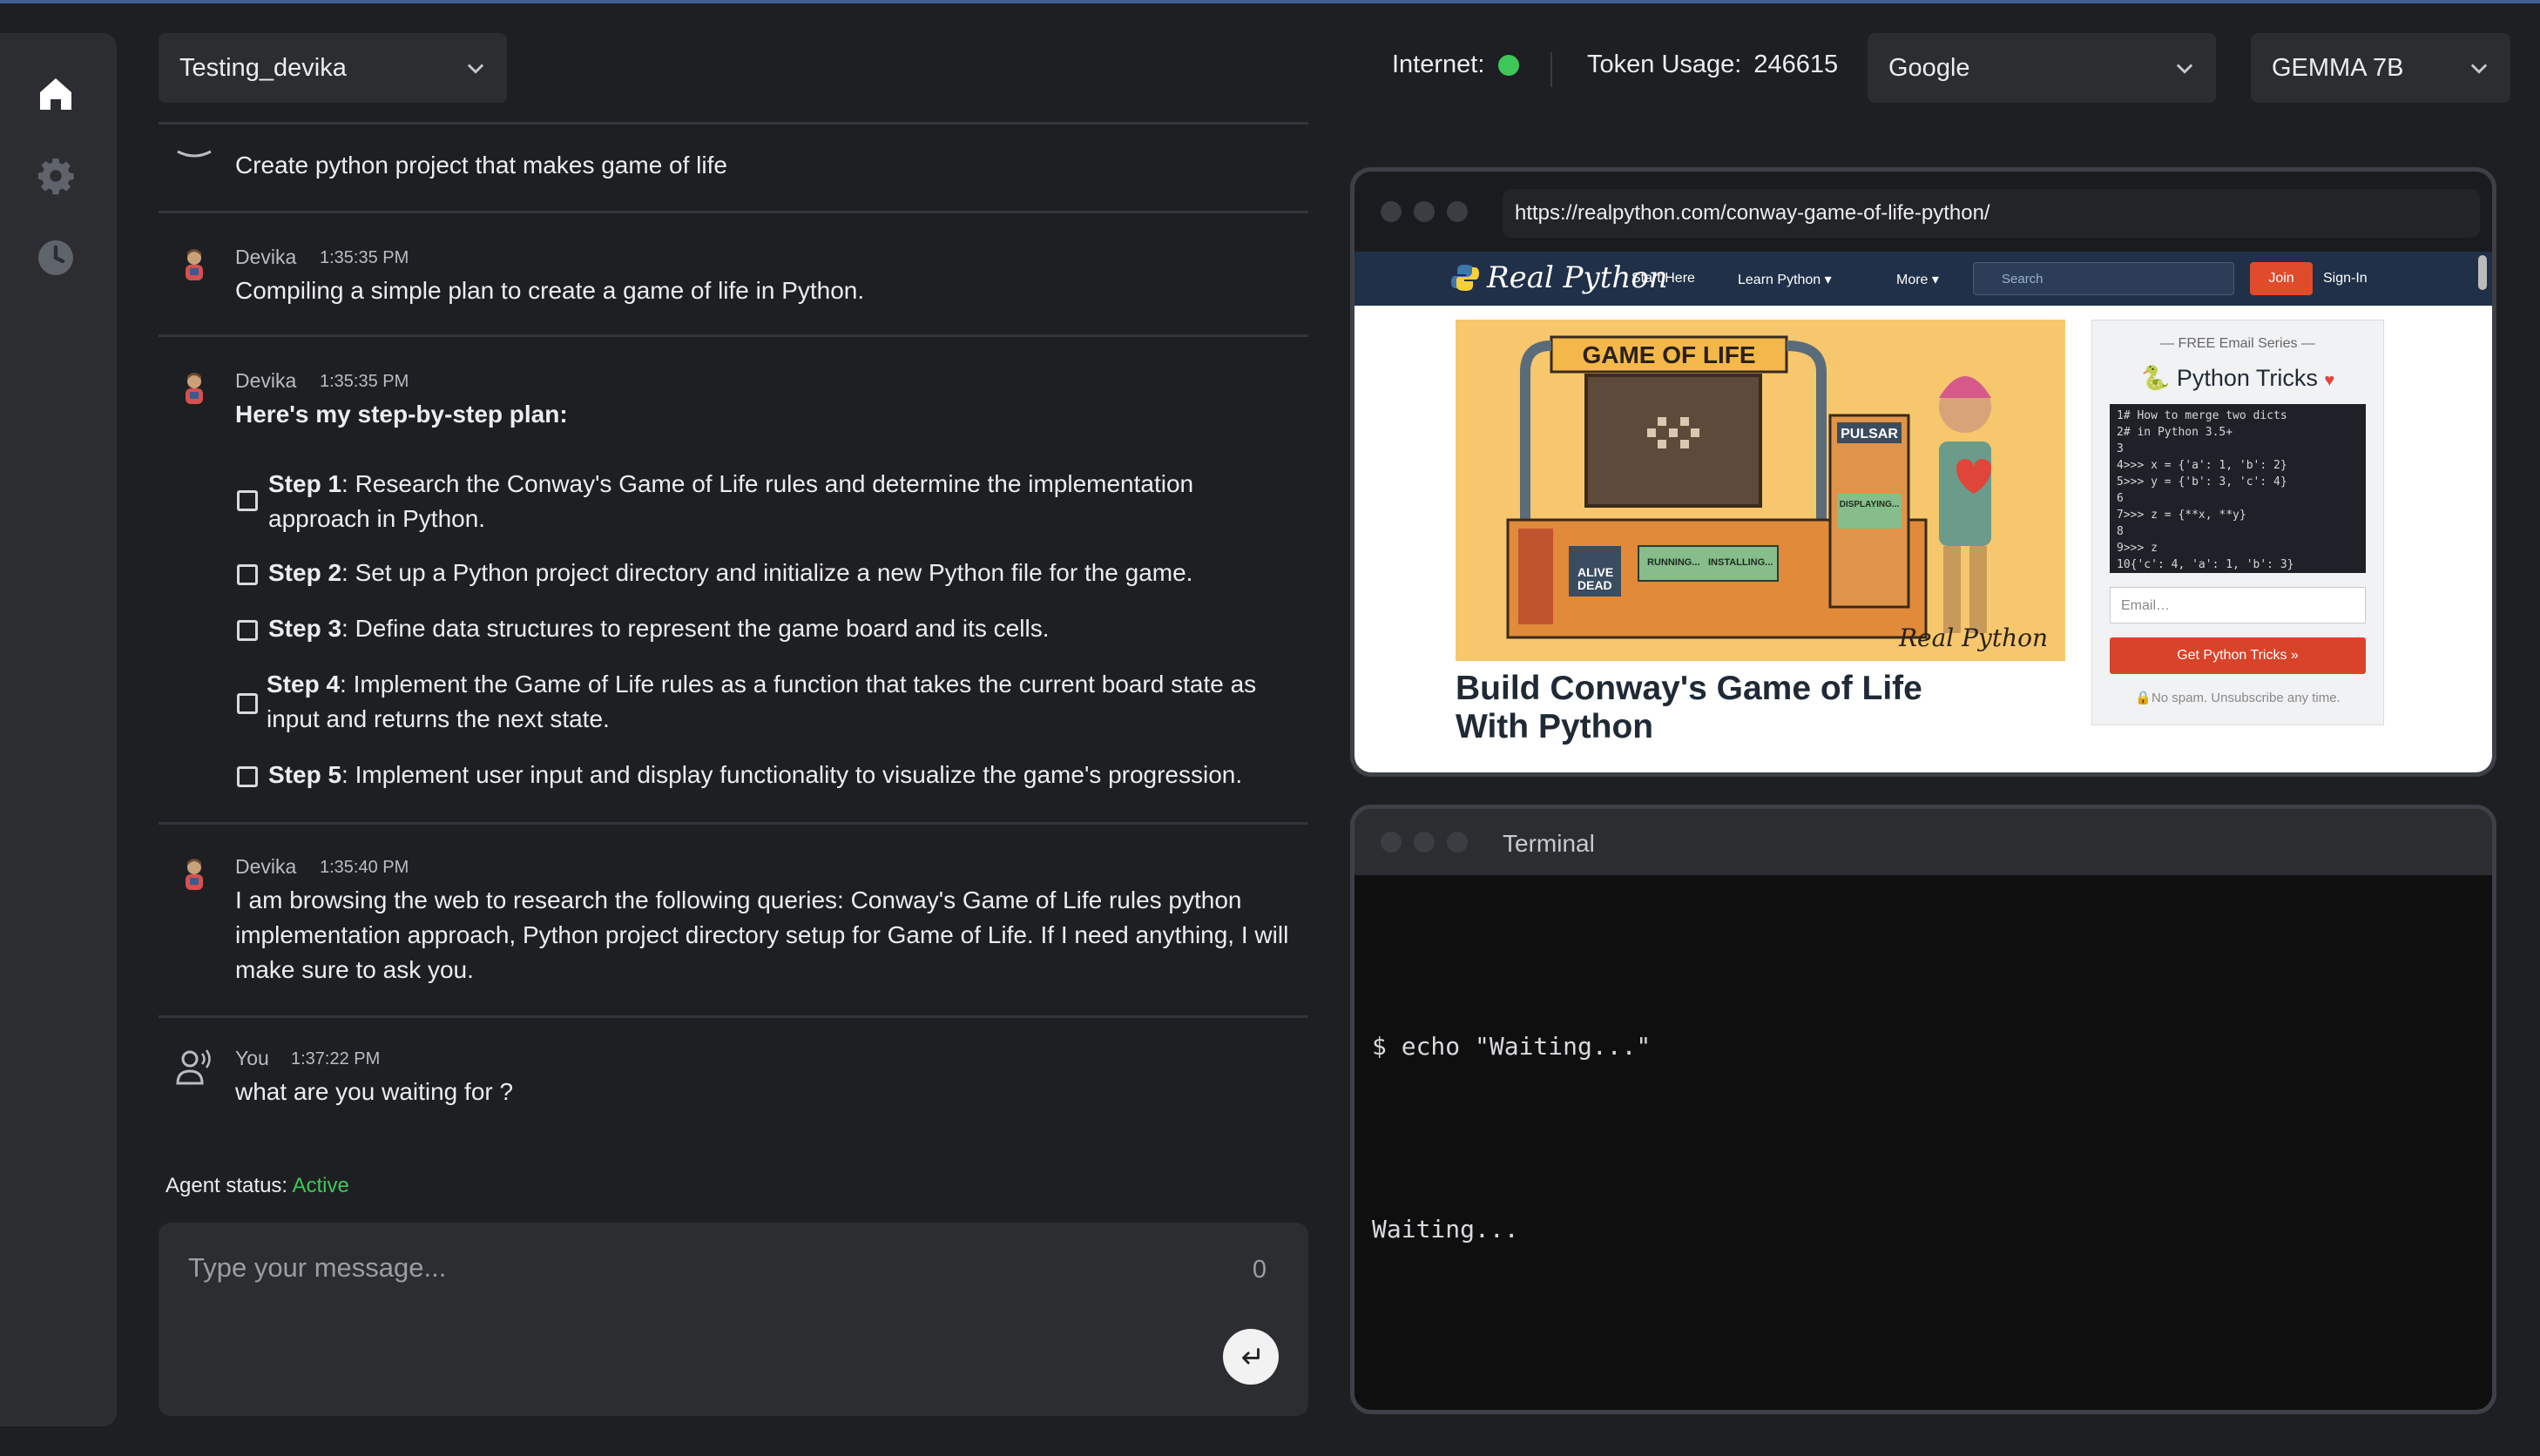 Image resolution: width=2540 pixels, height=1456 pixels. I want to click on article-title: Build Conway's Game of Life With Python, so click(1689, 708).